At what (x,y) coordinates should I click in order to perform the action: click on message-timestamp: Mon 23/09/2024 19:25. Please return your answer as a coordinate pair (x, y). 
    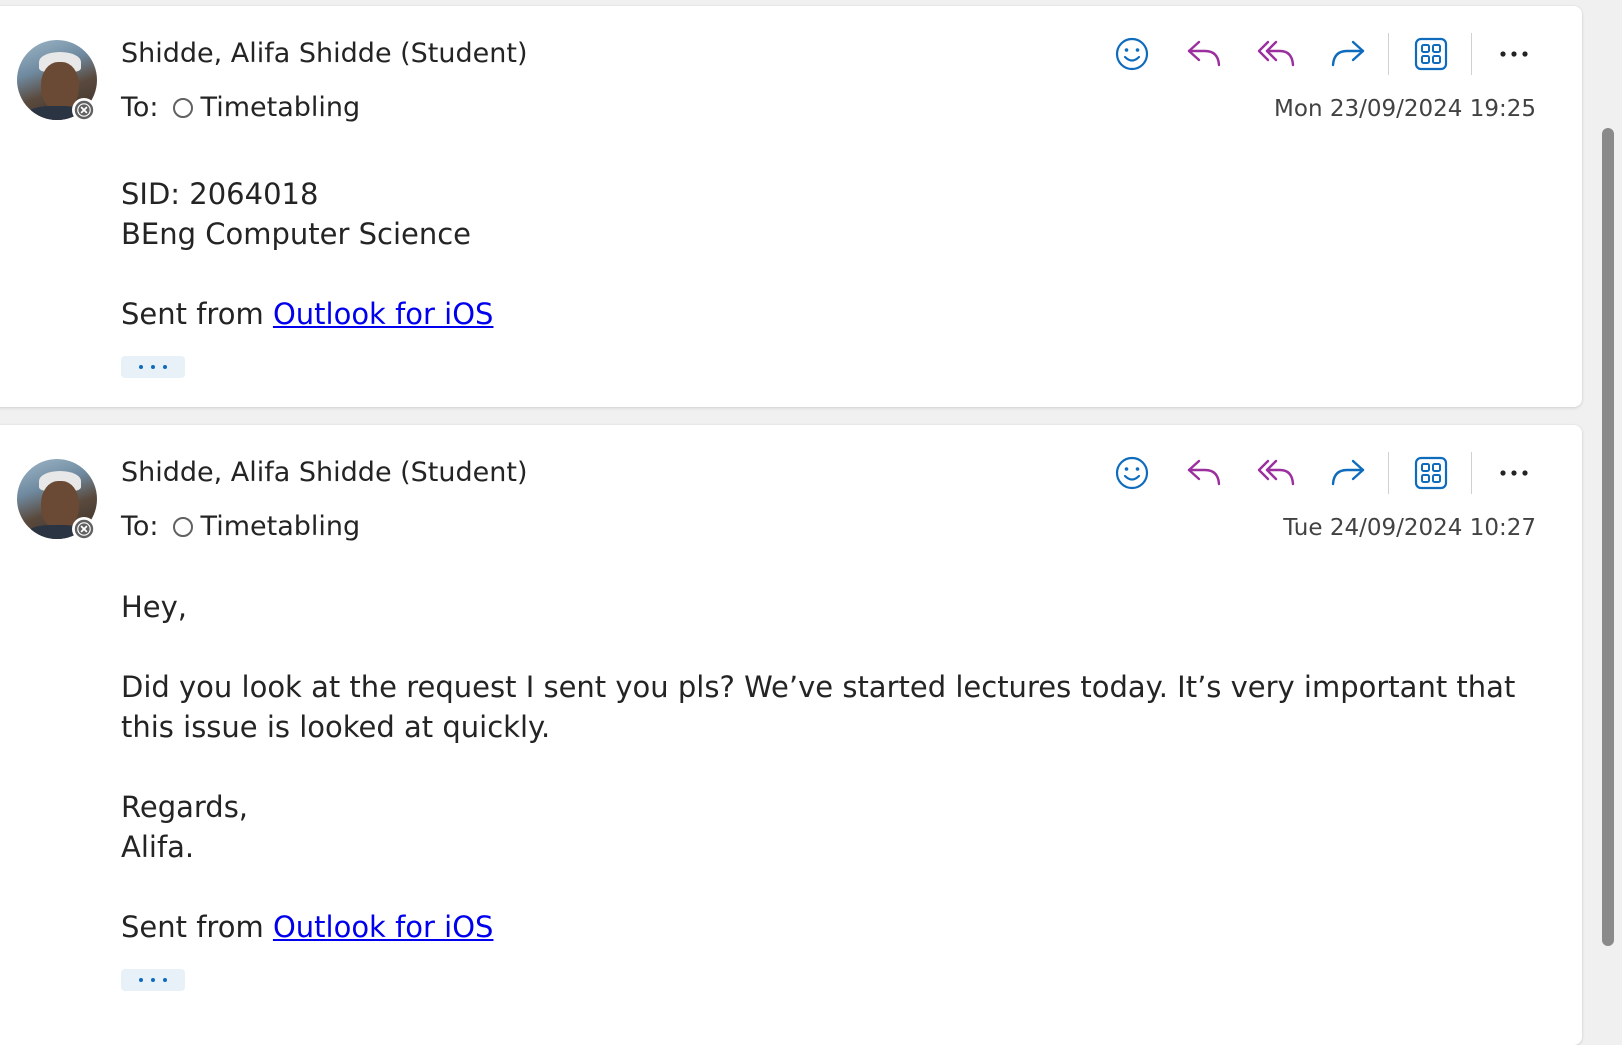
    Looking at the image, I should click on (1405, 109).